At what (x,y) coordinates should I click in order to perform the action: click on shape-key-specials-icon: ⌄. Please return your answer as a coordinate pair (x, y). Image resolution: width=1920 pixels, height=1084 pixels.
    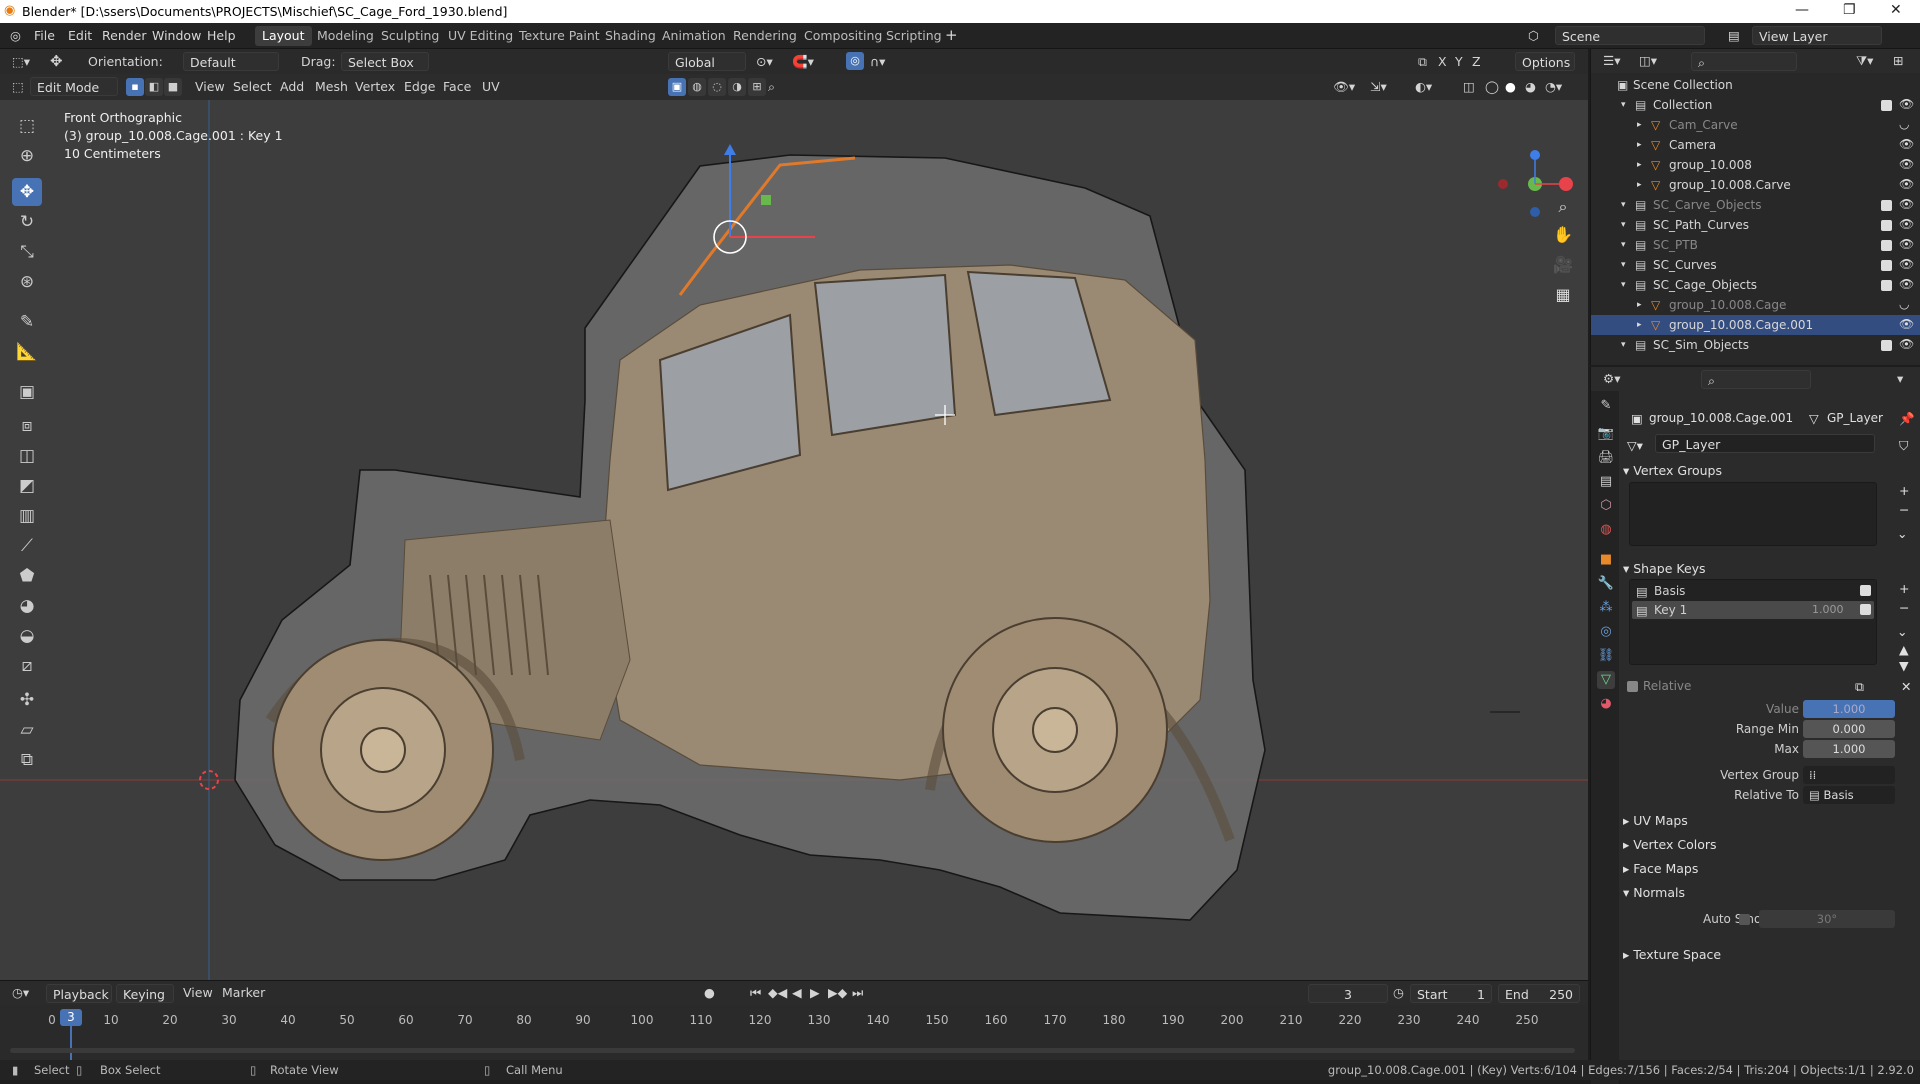
    Looking at the image, I should click on (1902, 631).